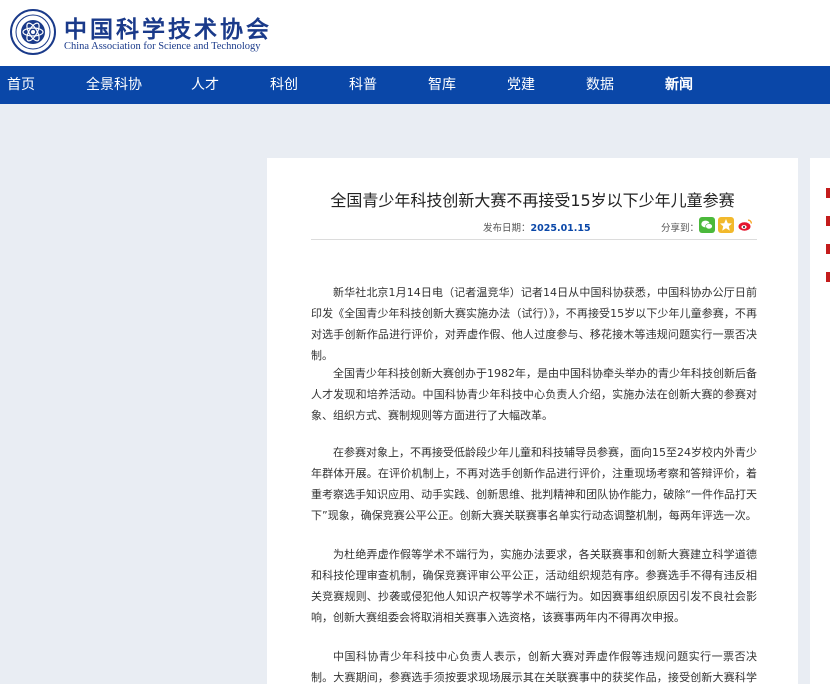 Image resolution: width=830 pixels, height=684 pixels. Describe the element at coordinates (33, 32) in the screenshot. I see `cast-emblem-icon` at that location.